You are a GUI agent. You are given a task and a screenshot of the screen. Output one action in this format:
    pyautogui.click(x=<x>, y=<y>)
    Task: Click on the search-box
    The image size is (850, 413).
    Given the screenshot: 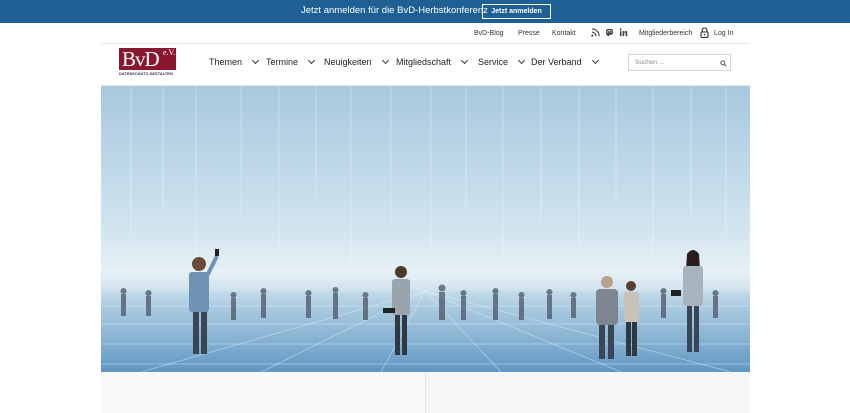 What is the action you would take?
    pyautogui.click(x=679, y=62)
    